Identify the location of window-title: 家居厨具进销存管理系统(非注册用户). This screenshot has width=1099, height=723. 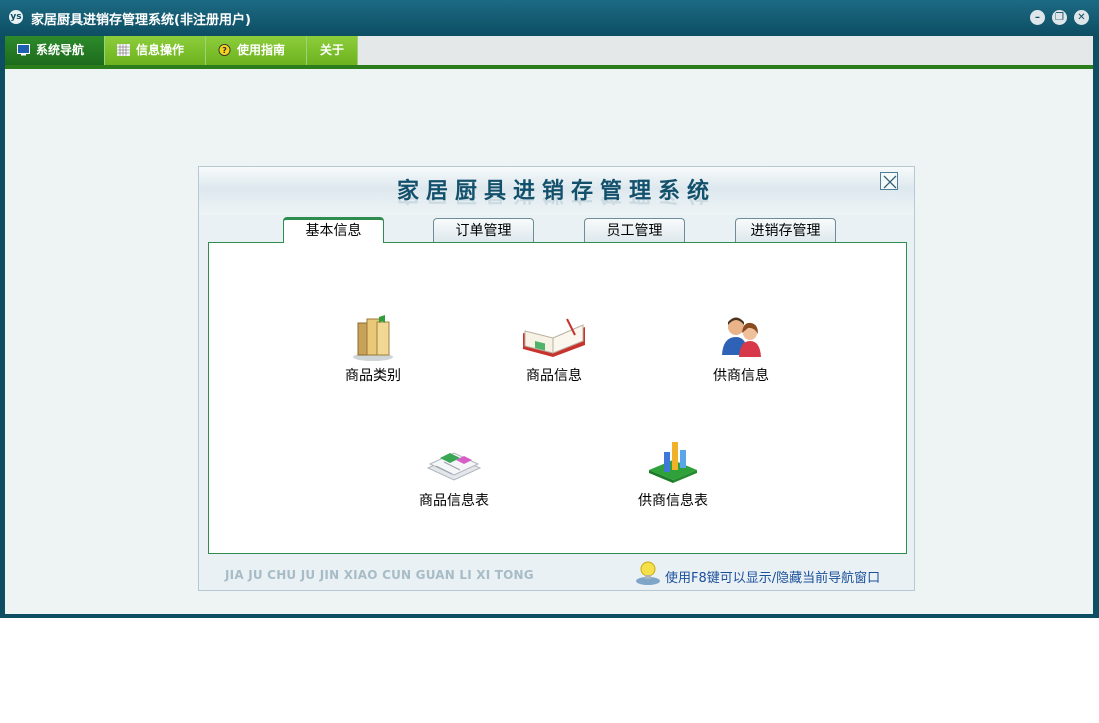
(141, 20).